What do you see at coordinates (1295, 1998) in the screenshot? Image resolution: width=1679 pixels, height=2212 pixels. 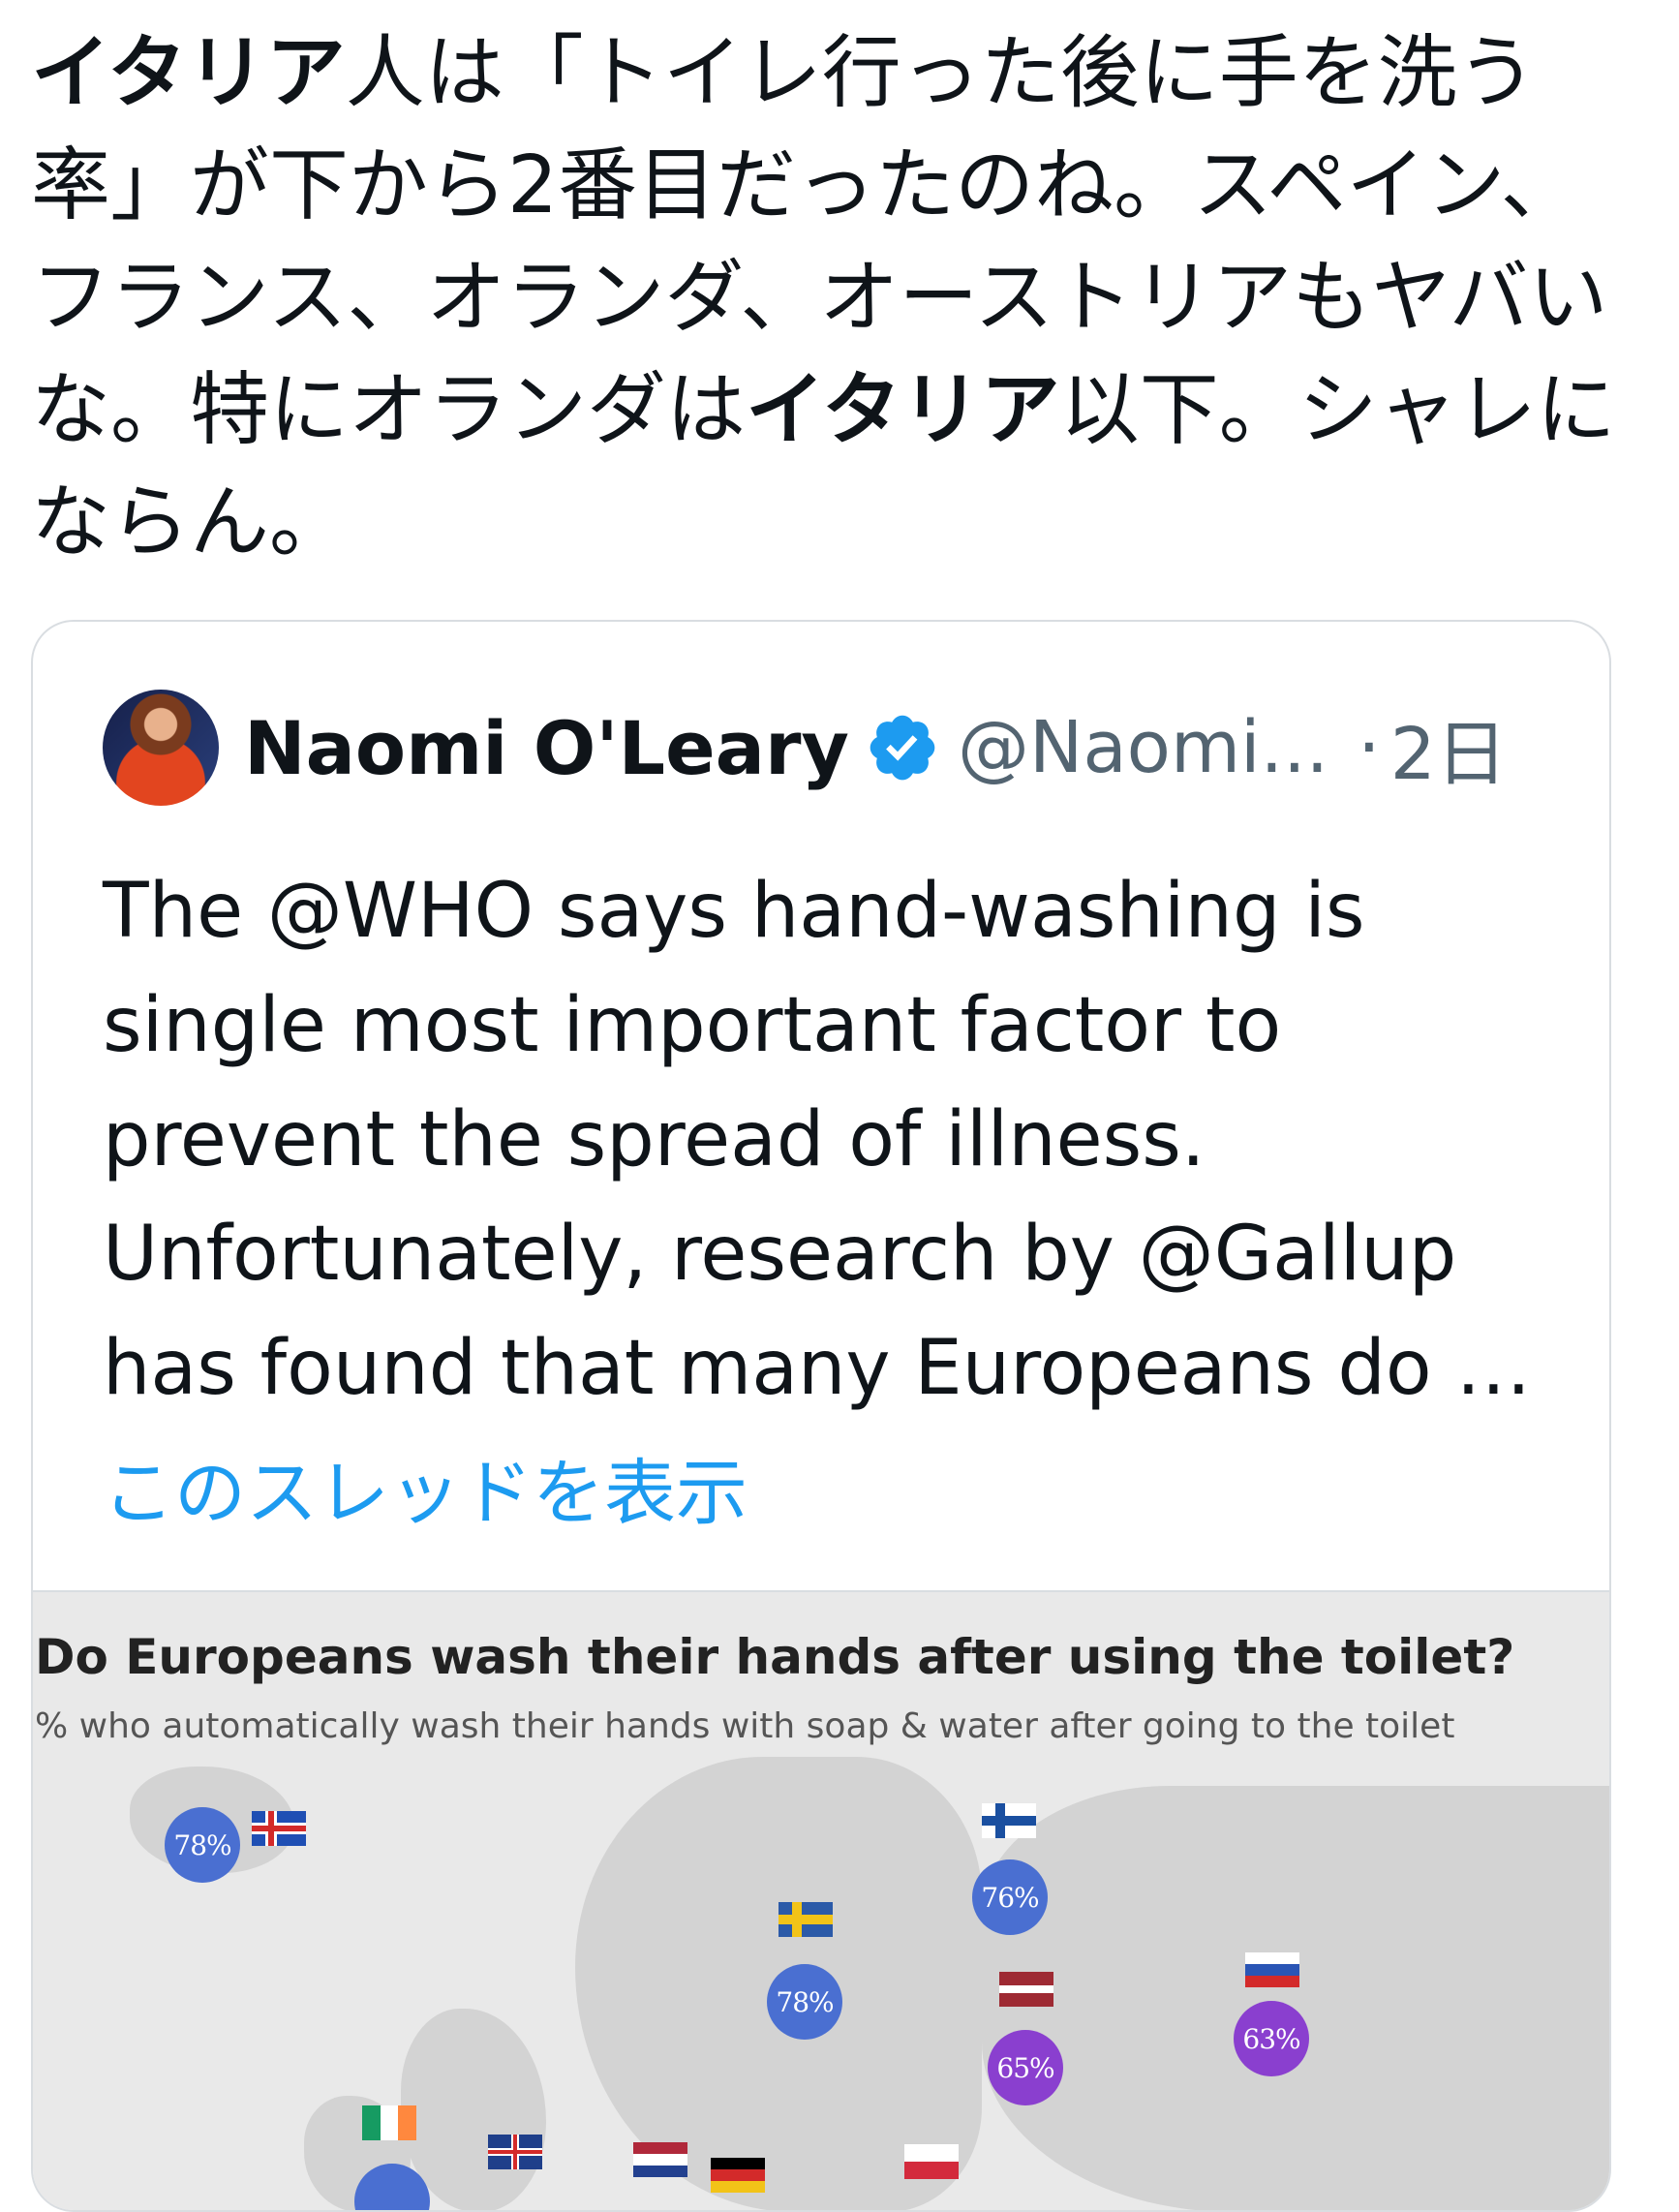 I see `land-shape` at bounding box center [1295, 1998].